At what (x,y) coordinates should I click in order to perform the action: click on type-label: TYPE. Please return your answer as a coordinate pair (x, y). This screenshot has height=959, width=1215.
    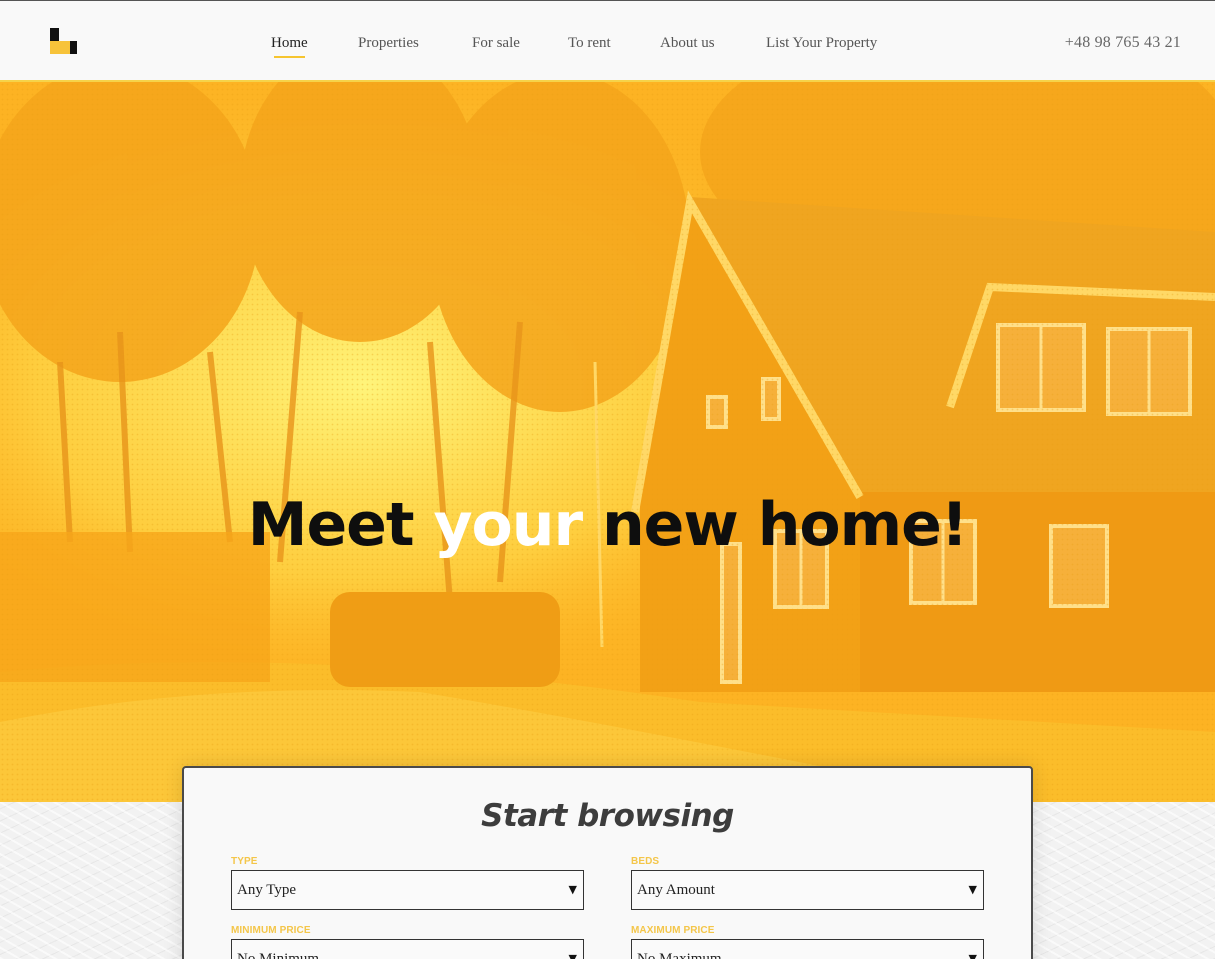
    Looking at the image, I should click on (244, 861).